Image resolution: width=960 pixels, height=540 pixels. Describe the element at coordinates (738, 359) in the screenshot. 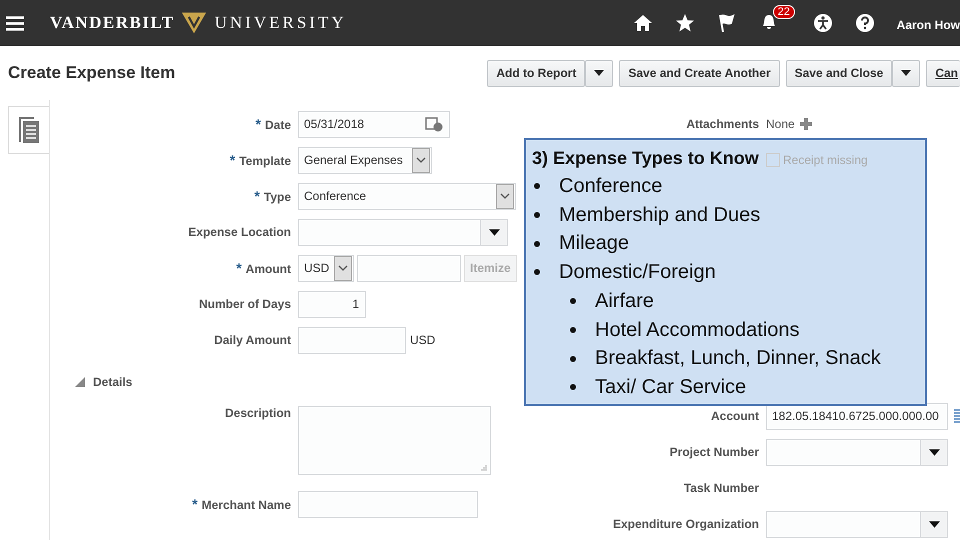

I see `list-item: Breakfast, Lunch, Dinner, Snack` at that location.